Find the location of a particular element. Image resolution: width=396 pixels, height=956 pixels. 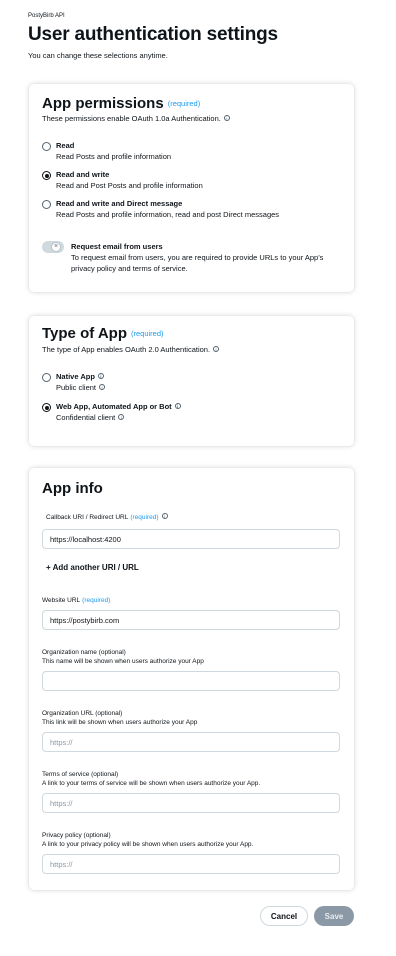

option-label: Read and write is located at coordinates (83, 174).